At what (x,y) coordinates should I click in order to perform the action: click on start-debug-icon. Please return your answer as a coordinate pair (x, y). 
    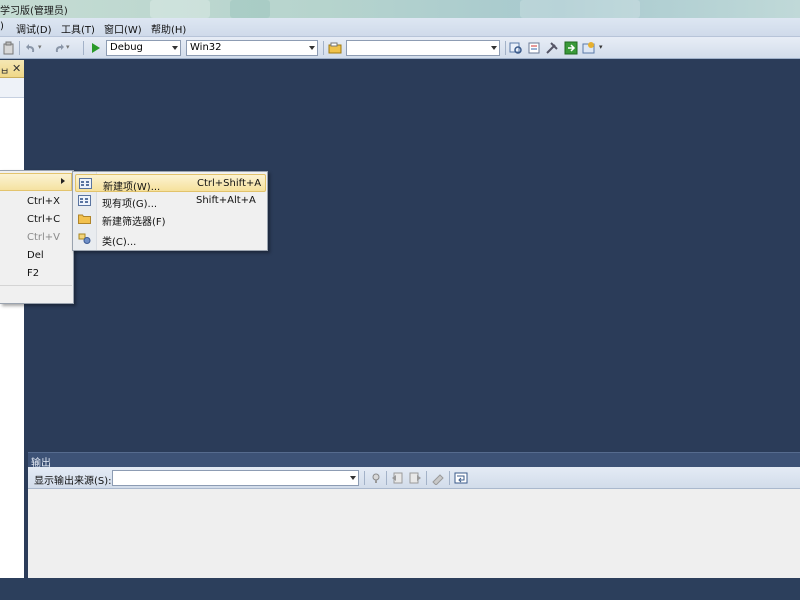
    Looking at the image, I should click on (95, 48).